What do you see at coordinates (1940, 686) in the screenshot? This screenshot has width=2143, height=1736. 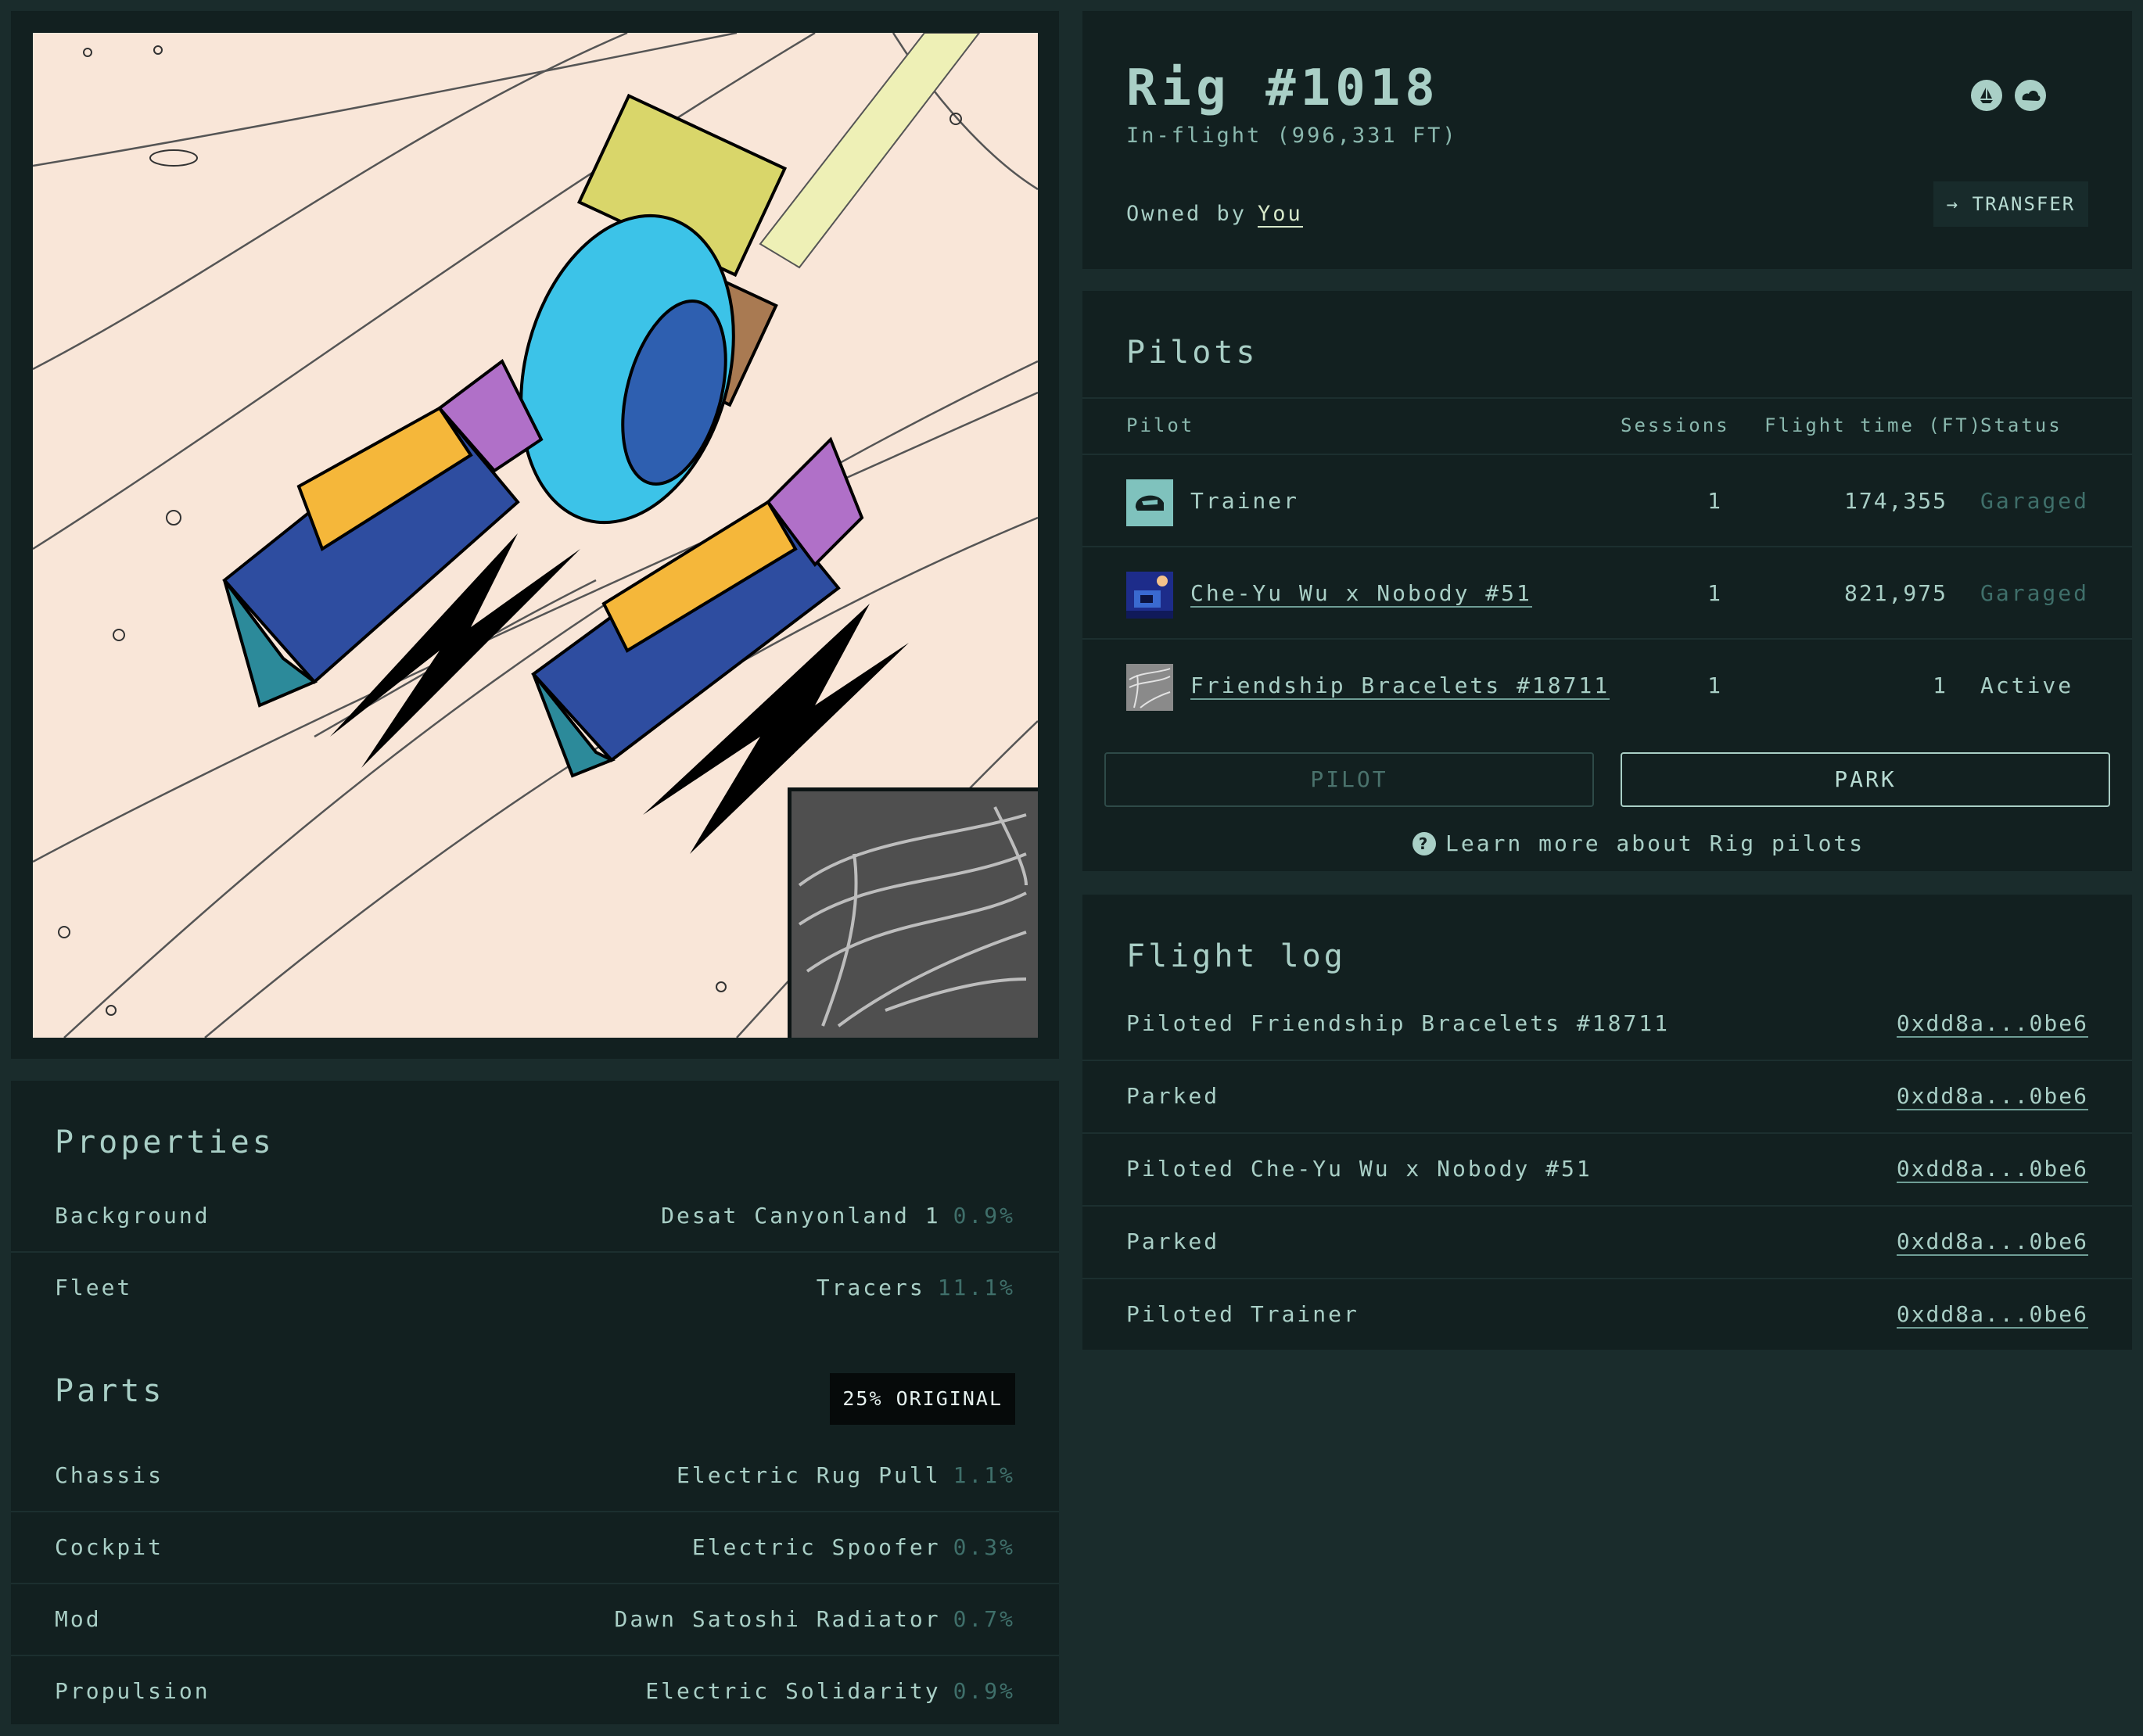 I see `pilot-flight-time: 1` at bounding box center [1940, 686].